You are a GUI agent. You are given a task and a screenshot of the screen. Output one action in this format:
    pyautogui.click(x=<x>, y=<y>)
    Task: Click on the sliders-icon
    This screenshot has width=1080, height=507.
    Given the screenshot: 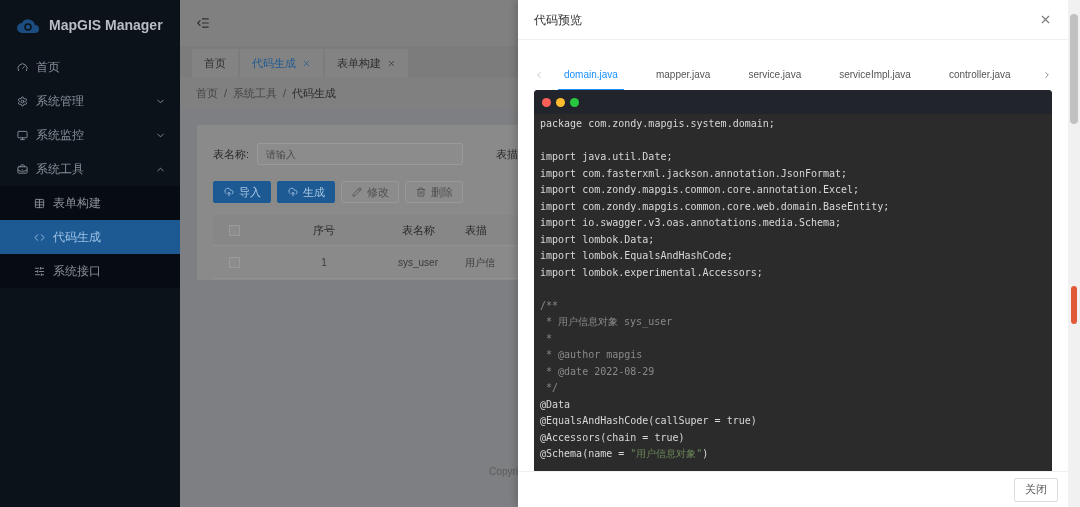 What is the action you would take?
    pyautogui.click(x=39, y=271)
    